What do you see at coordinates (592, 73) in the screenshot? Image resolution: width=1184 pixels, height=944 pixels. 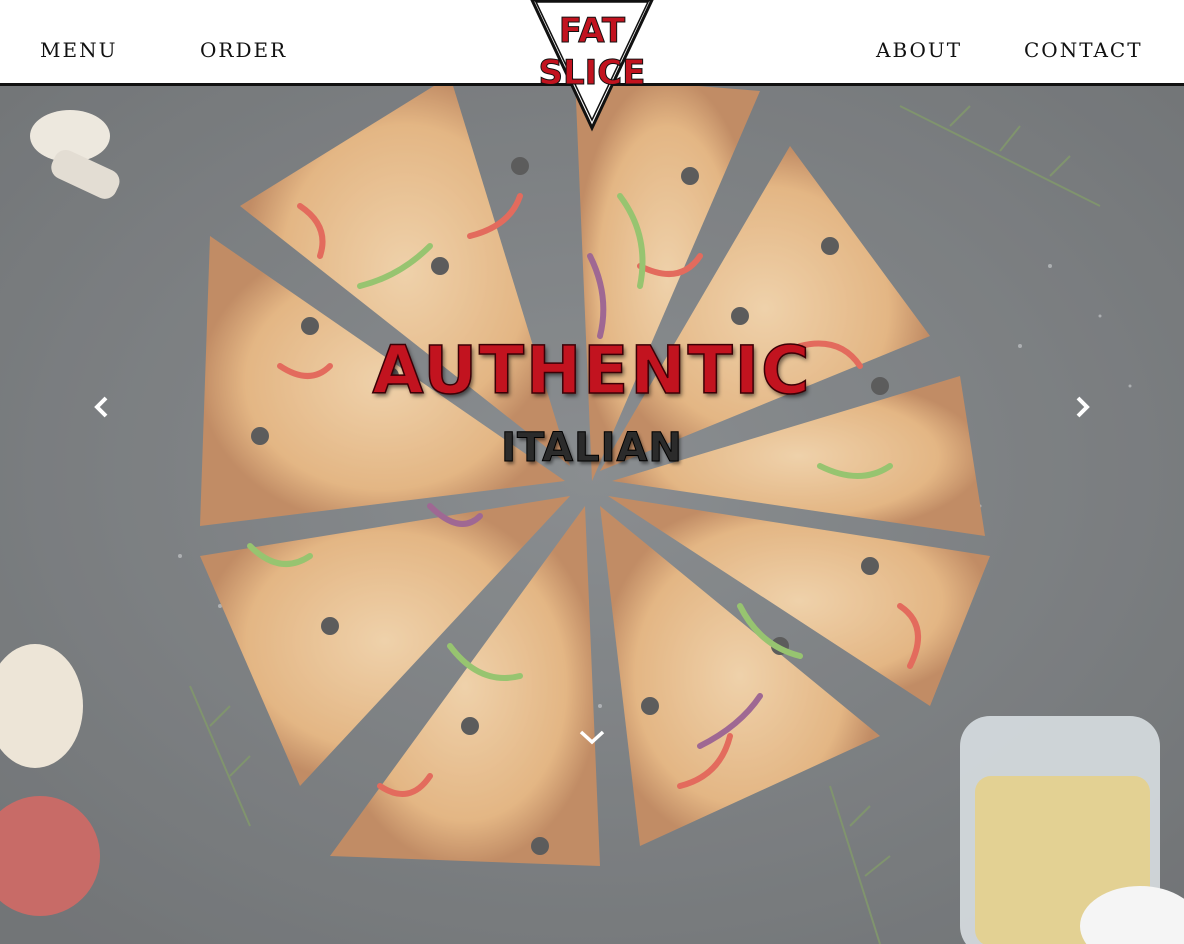 I see `logo-line2: SLICE` at bounding box center [592, 73].